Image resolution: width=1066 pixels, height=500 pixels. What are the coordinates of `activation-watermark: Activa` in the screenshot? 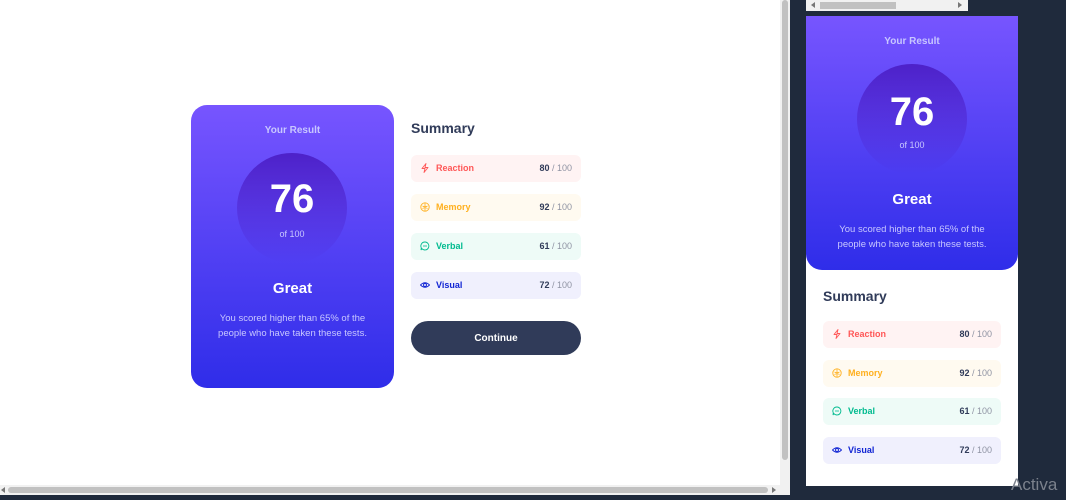 It's located at (1034, 484).